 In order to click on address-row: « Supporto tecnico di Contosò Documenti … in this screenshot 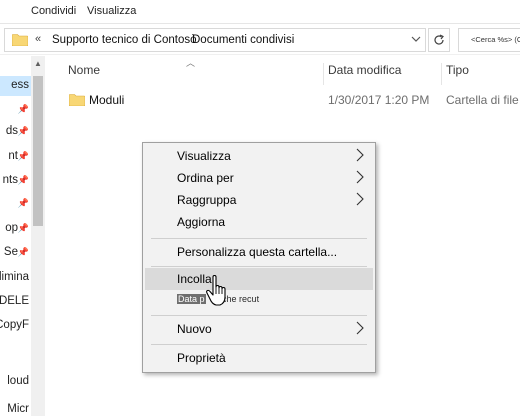, I will do `click(260, 40)`.